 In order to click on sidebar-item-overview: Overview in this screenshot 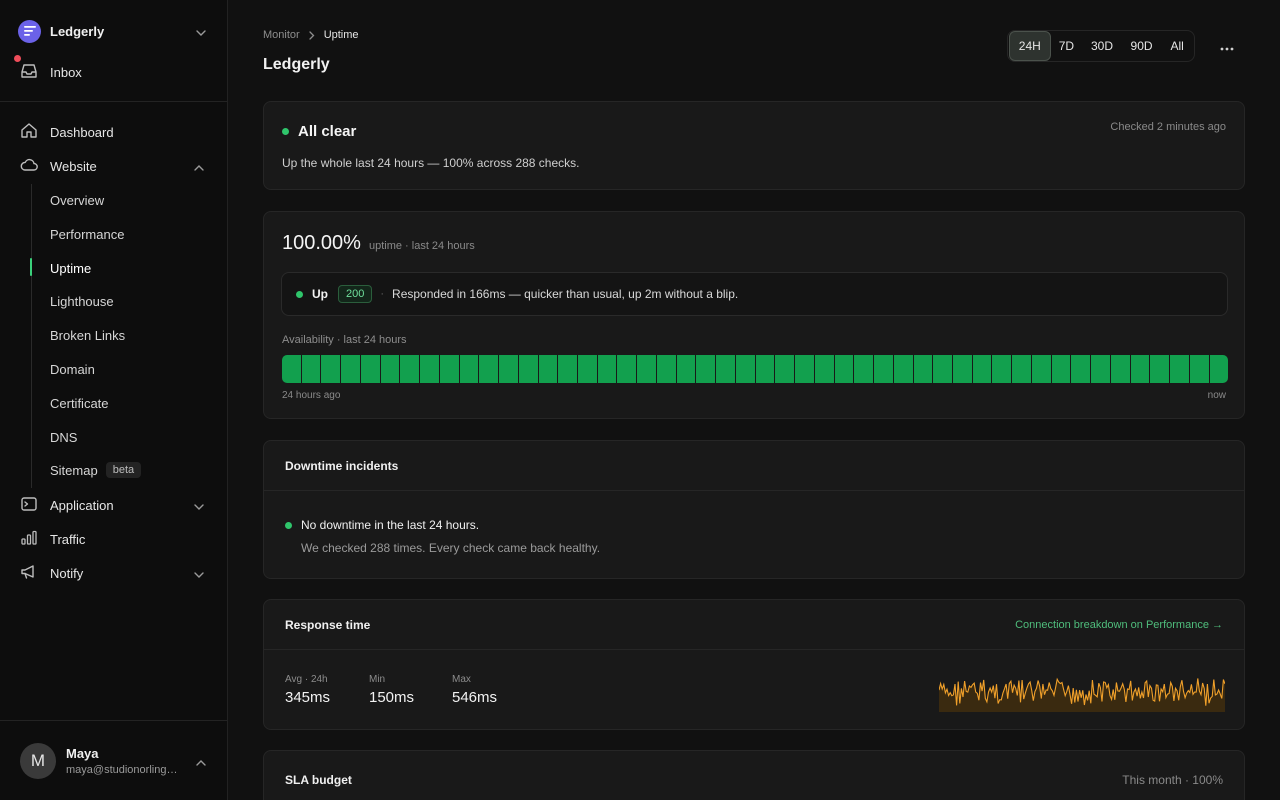, I will do `click(77, 200)`.